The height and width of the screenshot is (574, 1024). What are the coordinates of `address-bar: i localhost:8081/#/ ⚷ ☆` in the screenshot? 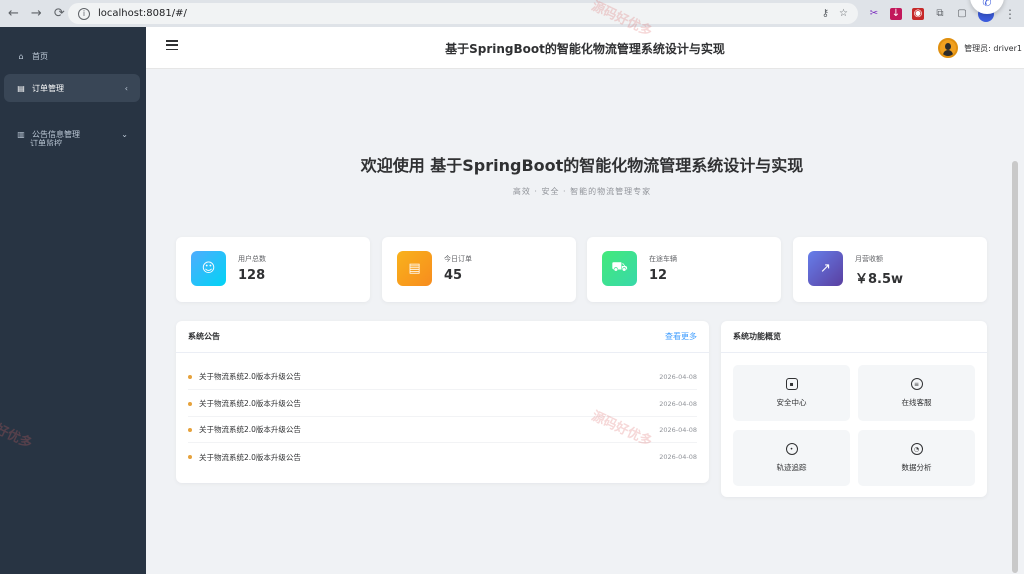 It's located at (463, 13).